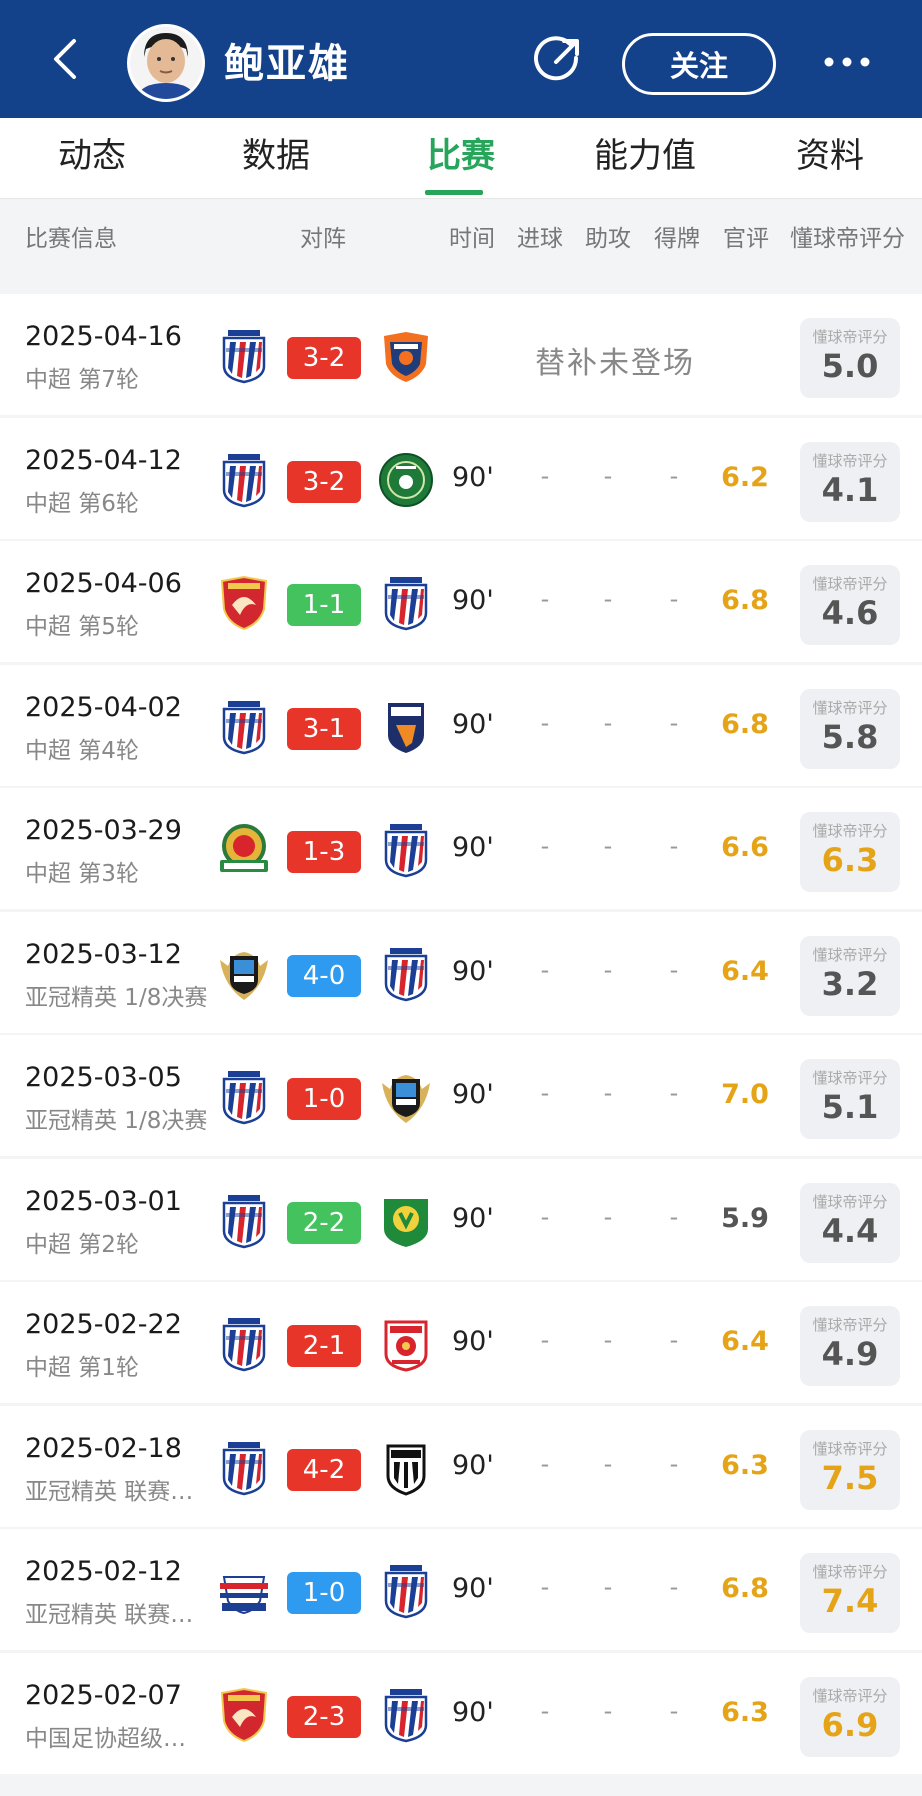 The width and height of the screenshot is (922, 1796). Describe the element at coordinates (847, 62) in the screenshot. I see `more-icon` at that location.